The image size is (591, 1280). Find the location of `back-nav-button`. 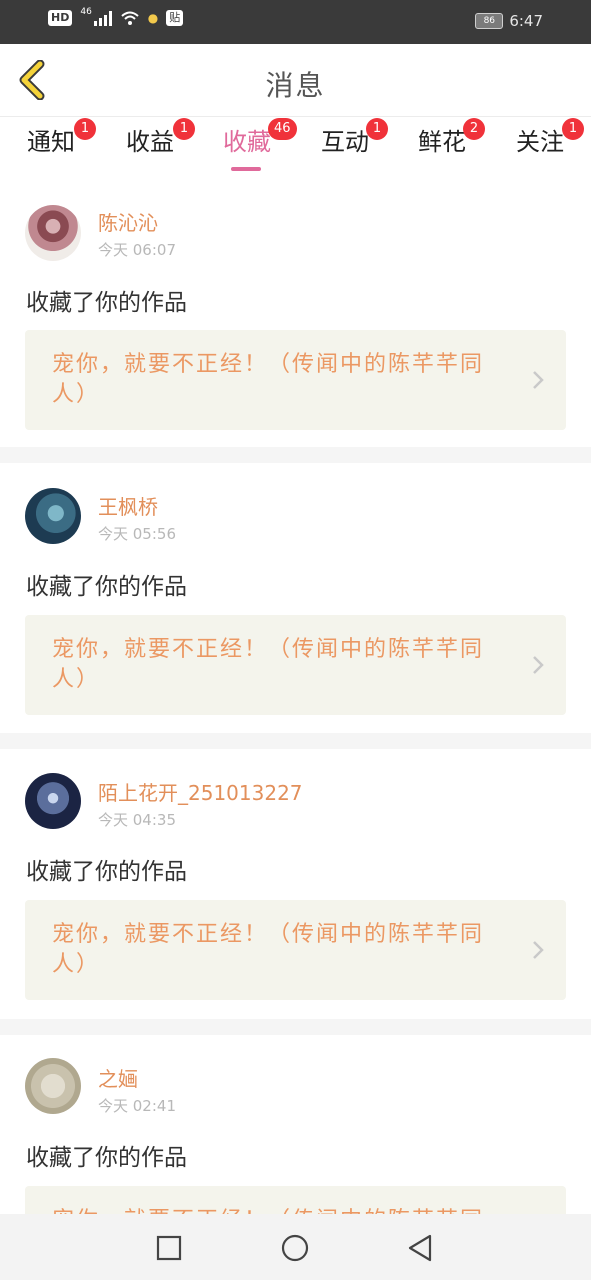

back-nav-button is located at coordinates (420, 1248).